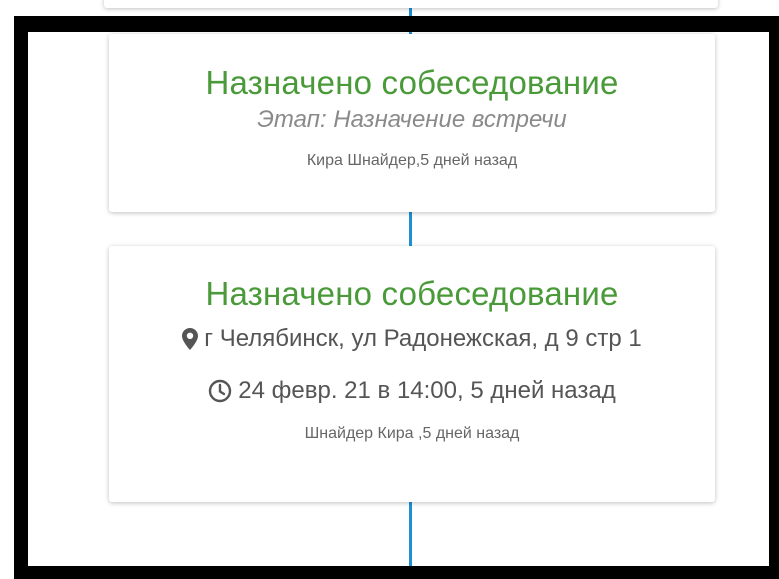 Image resolution: width=779 pixels, height=579 pixels. Describe the element at coordinates (21, 297) in the screenshot. I see `frame-border-left` at that location.